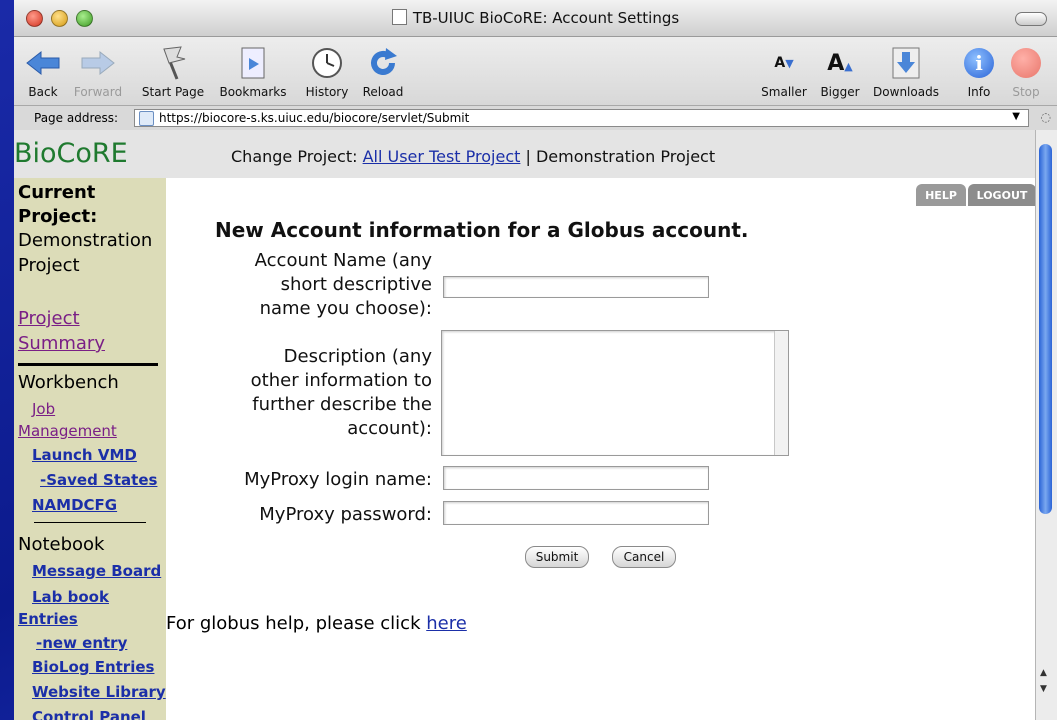 This screenshot has height=720, width=1057. I want to click on forward-label: Forward, so click(98, 92).